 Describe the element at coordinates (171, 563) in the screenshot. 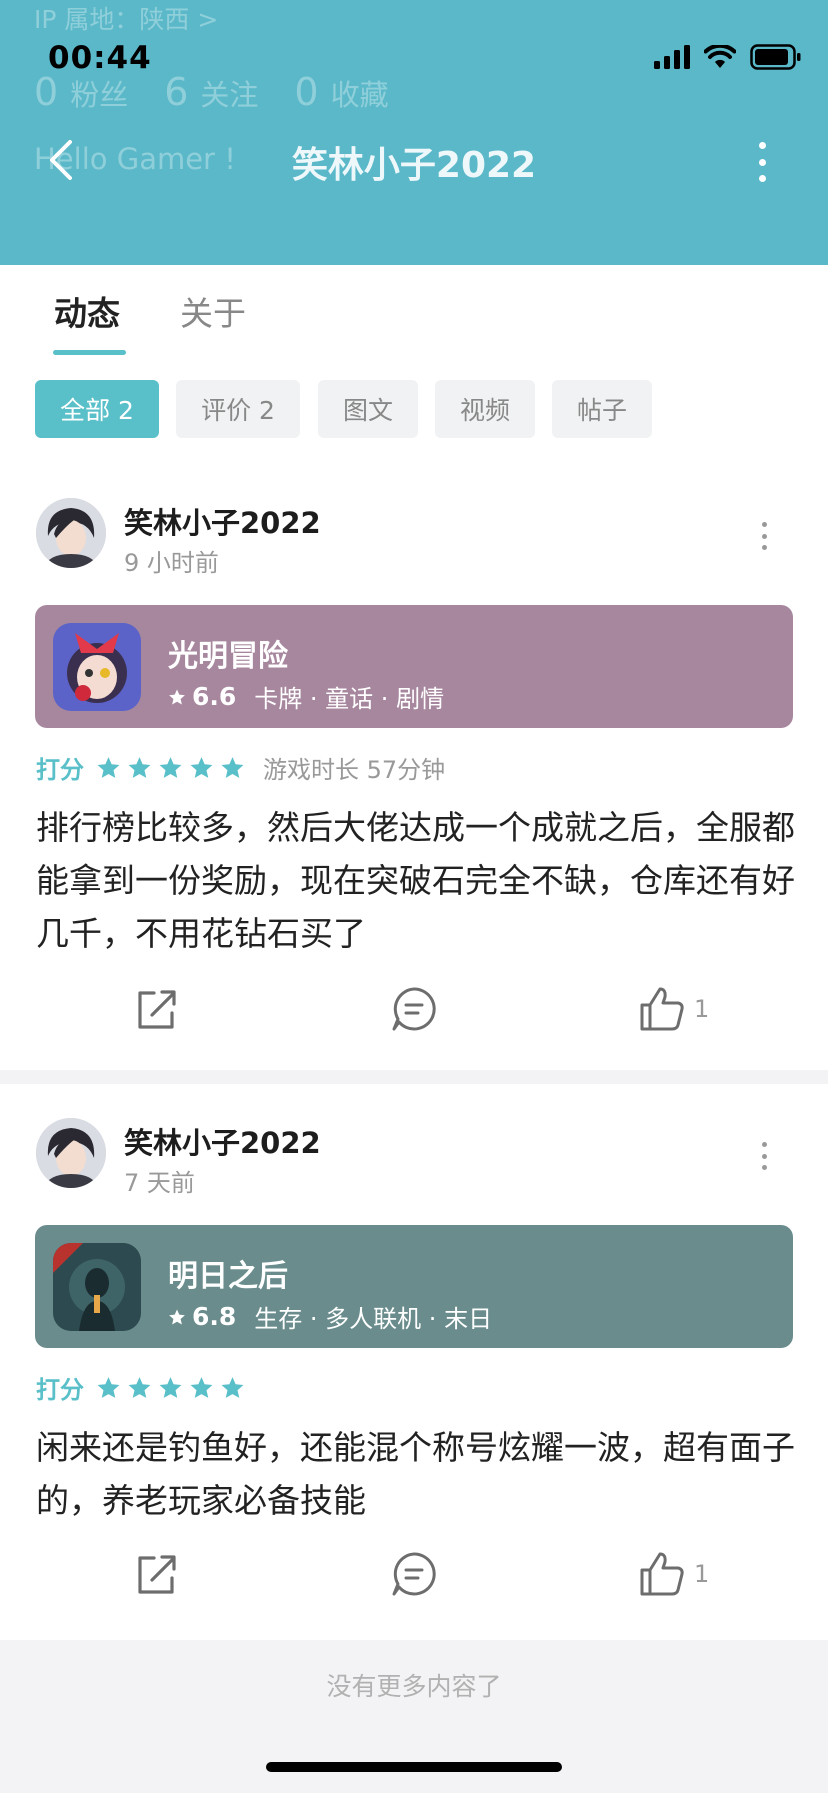

I see `post-time: 9 小时前` at that location.